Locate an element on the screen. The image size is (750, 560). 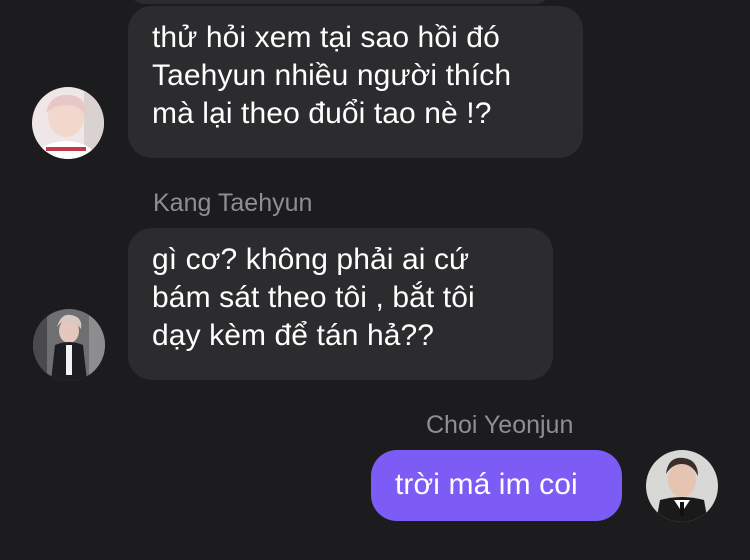
sender-name: Choi Yeonjun is located at coordinates (500, 425).